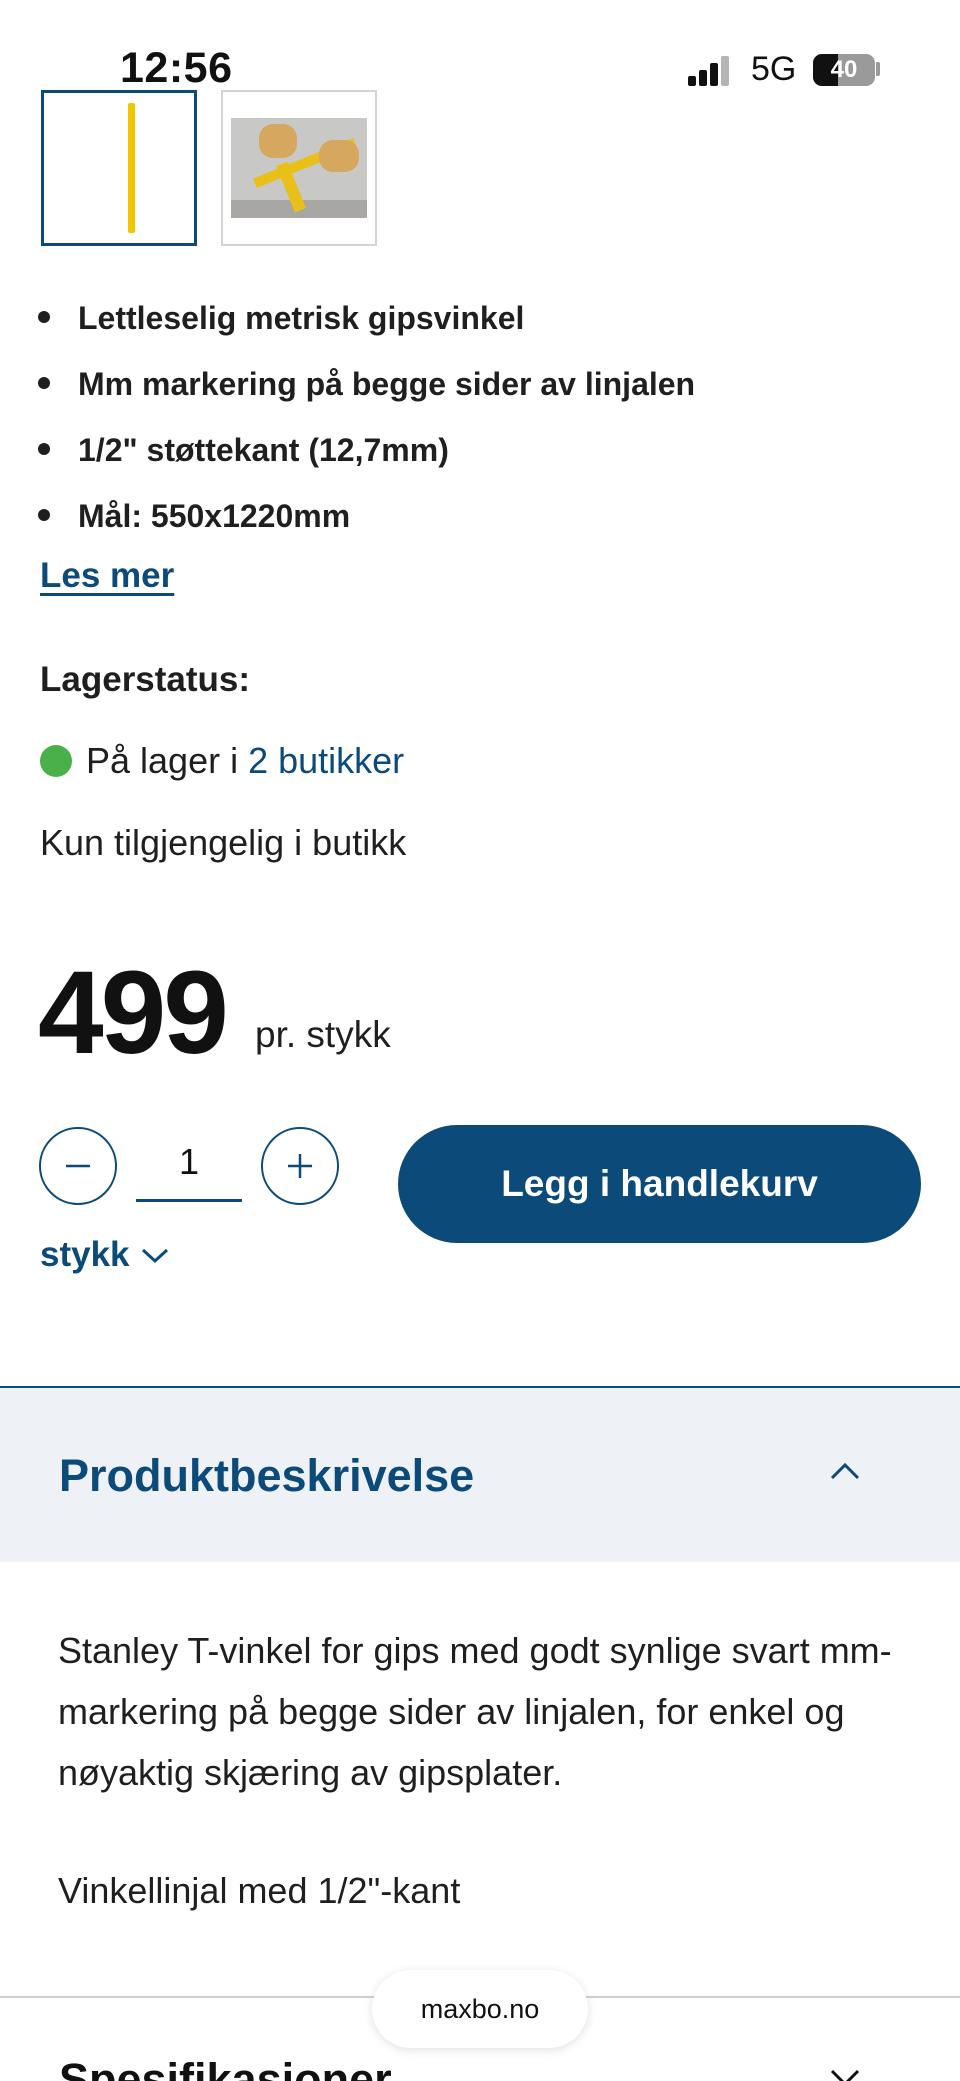 Image resolution: width=960 pixels, height=2081 pixels. What do you see at coordinates (267, 1475) in the screenshot?
I see `accordion-title: Produktbeskrivelse` at bounding box center [267, 1475].